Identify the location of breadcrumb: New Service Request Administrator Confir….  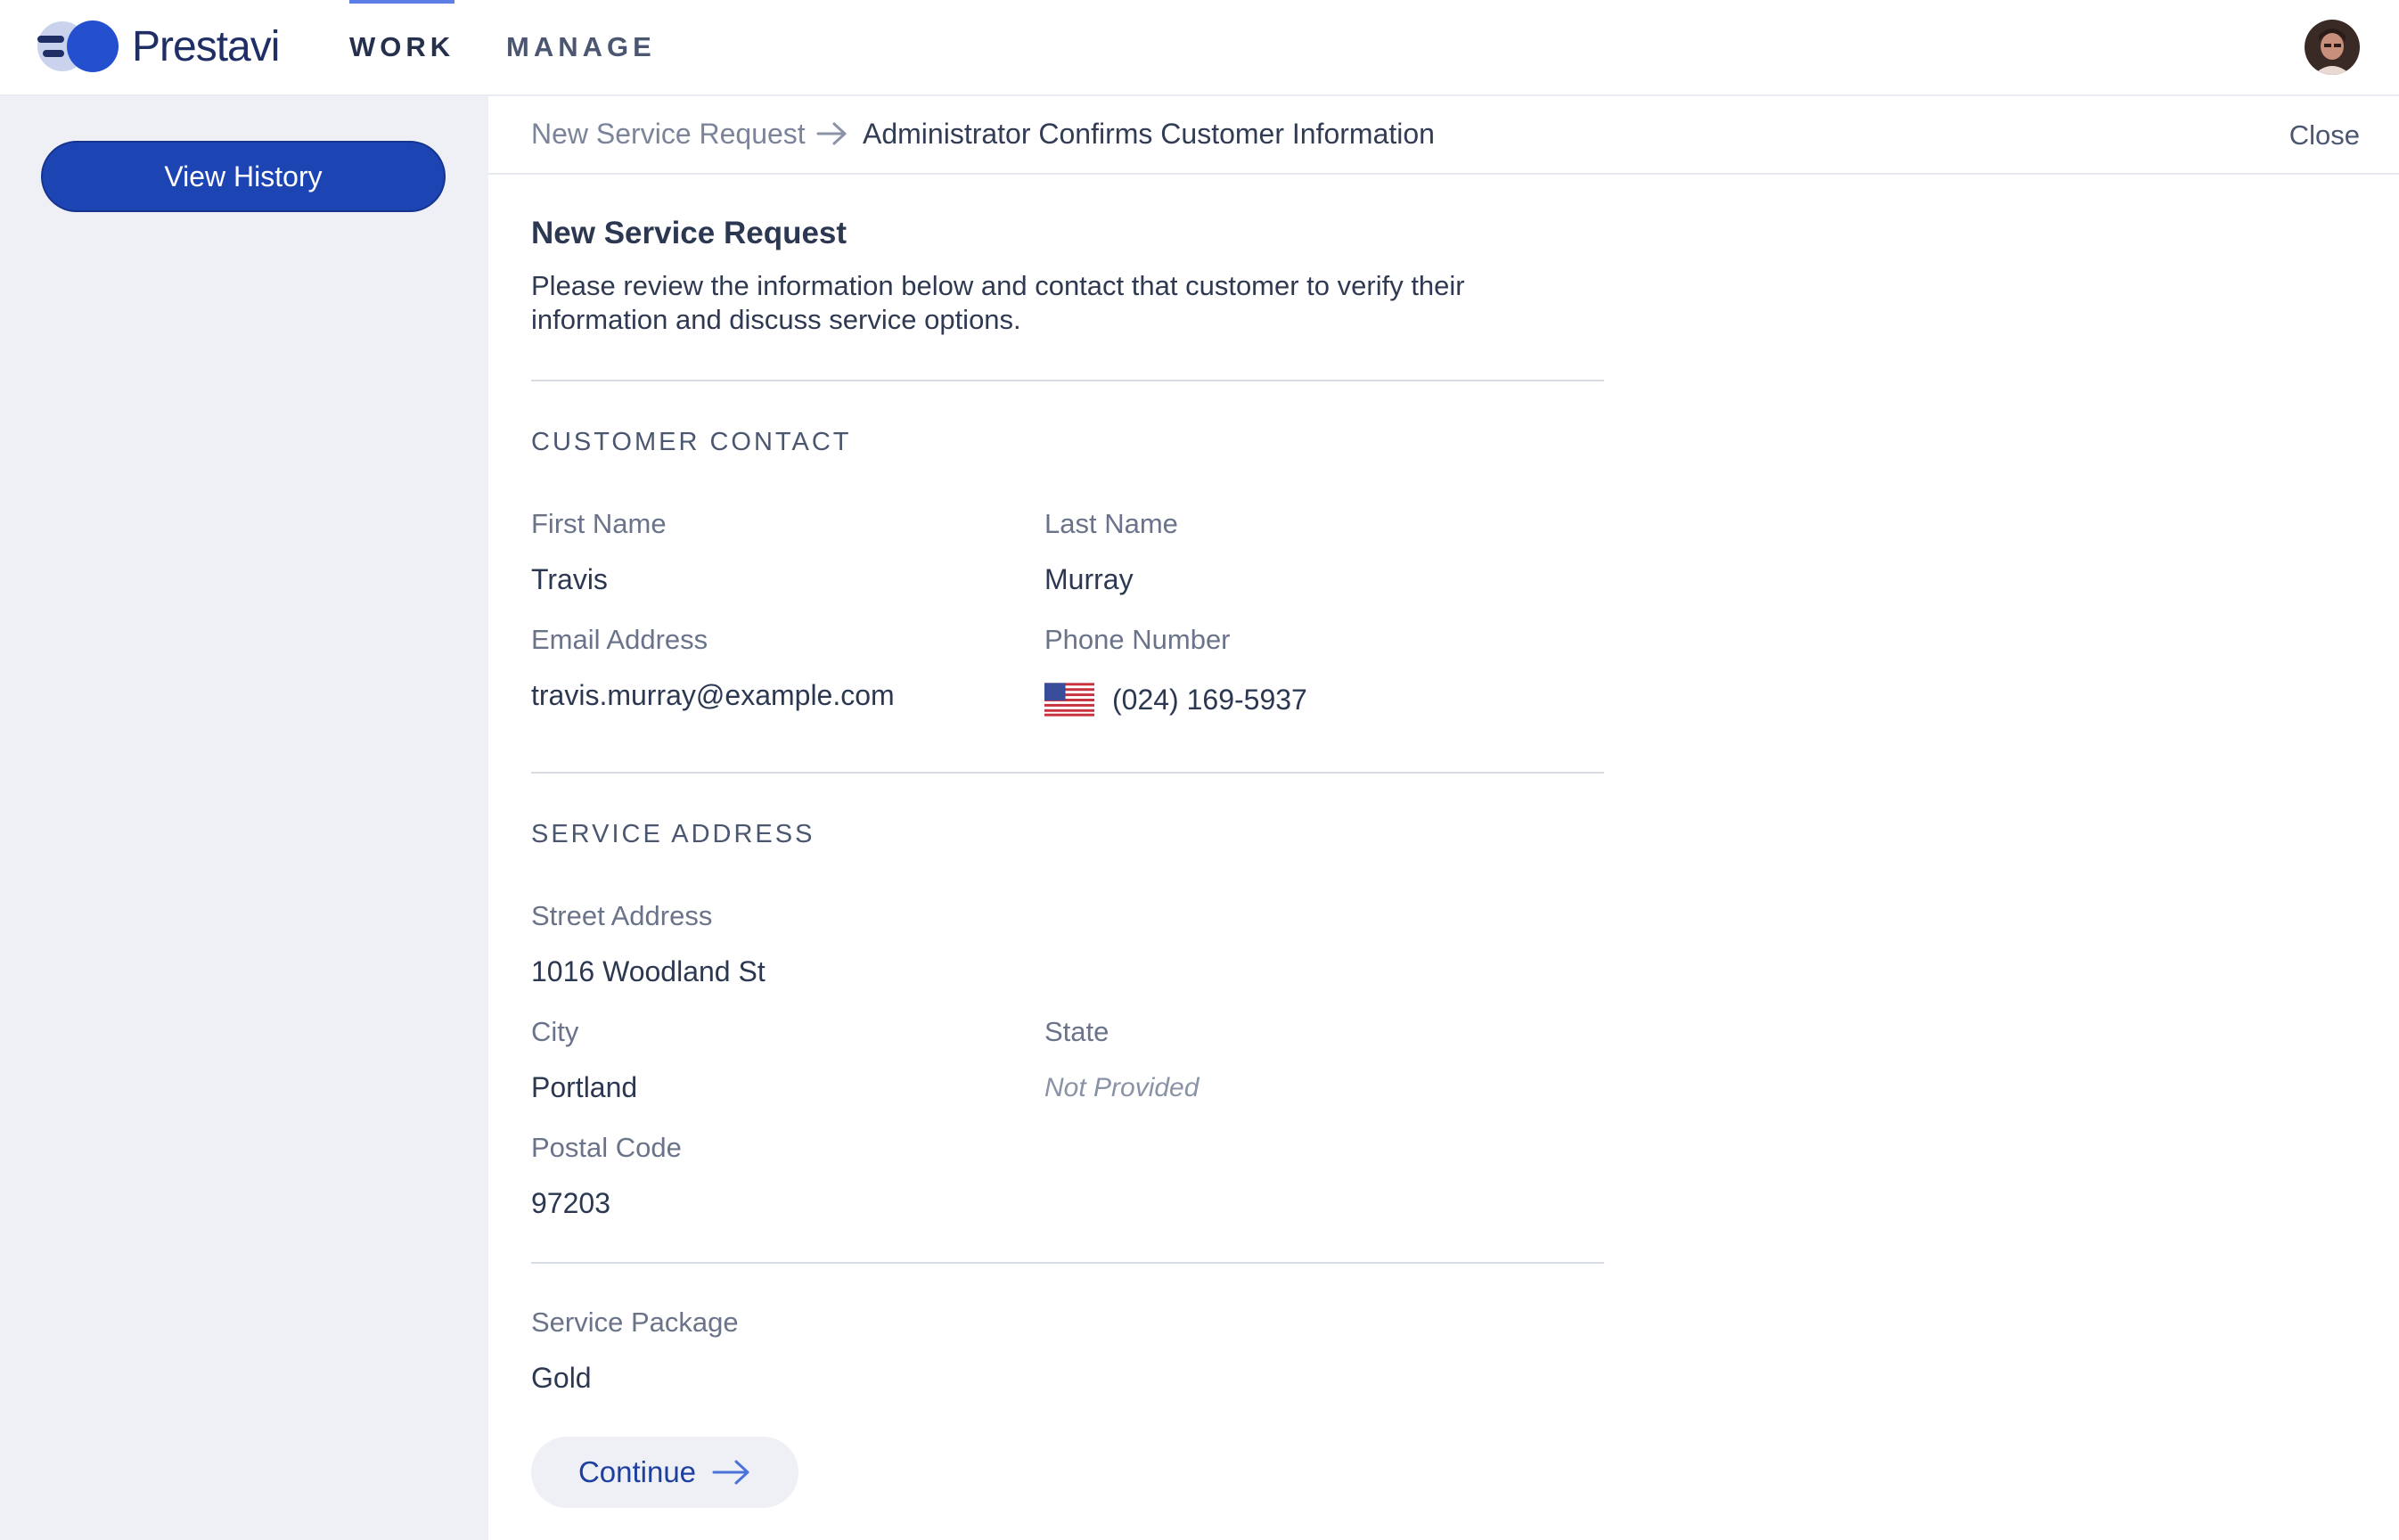
(1444, 135).